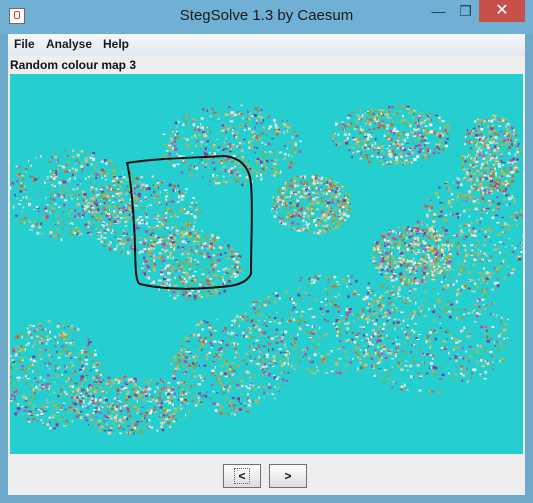 The height and width of the screenshot is (503, 533). I want to click on minimize-button: —, so click(438, 11).